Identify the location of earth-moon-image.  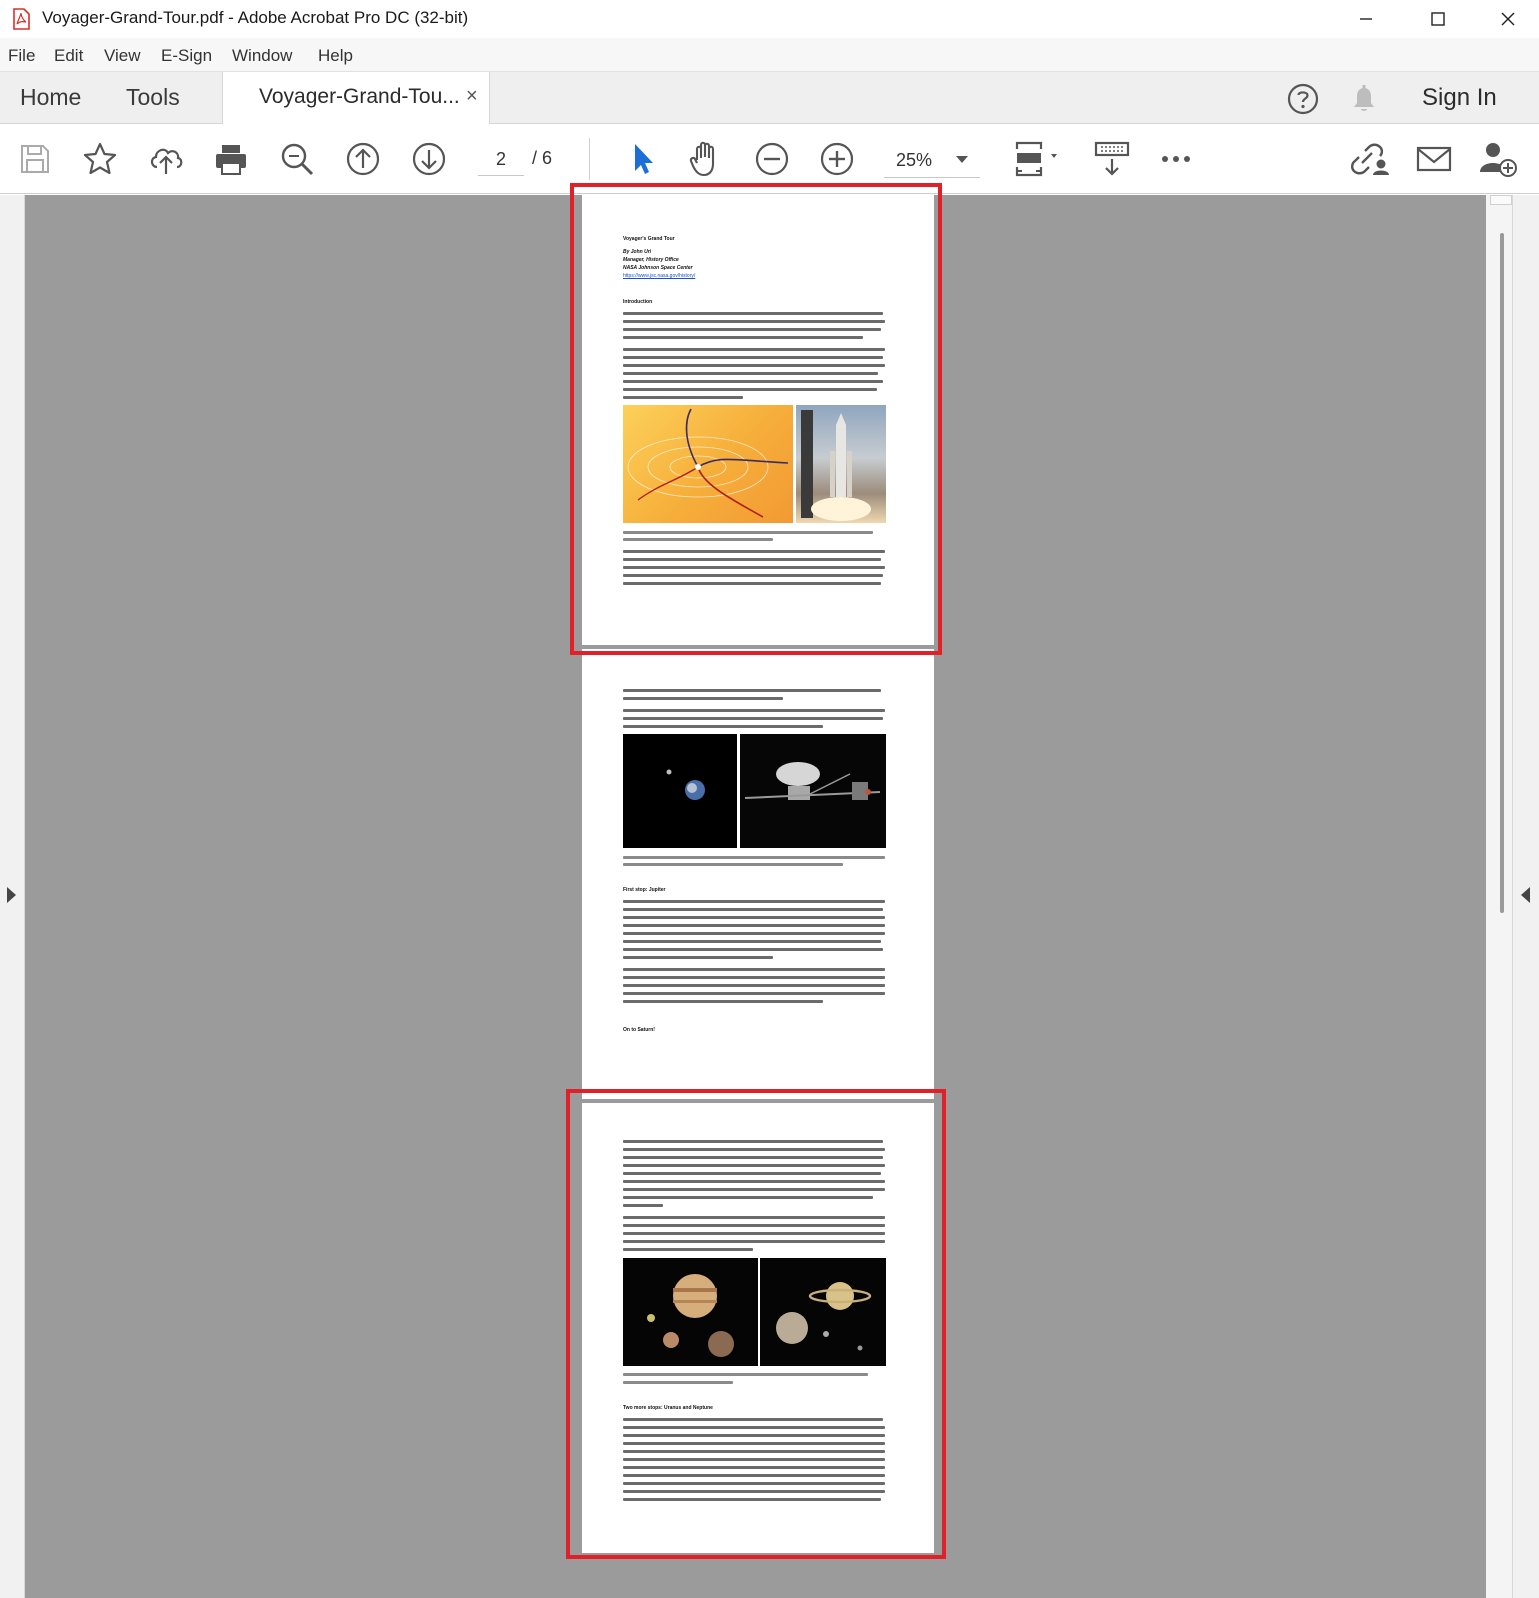
(680, 791).